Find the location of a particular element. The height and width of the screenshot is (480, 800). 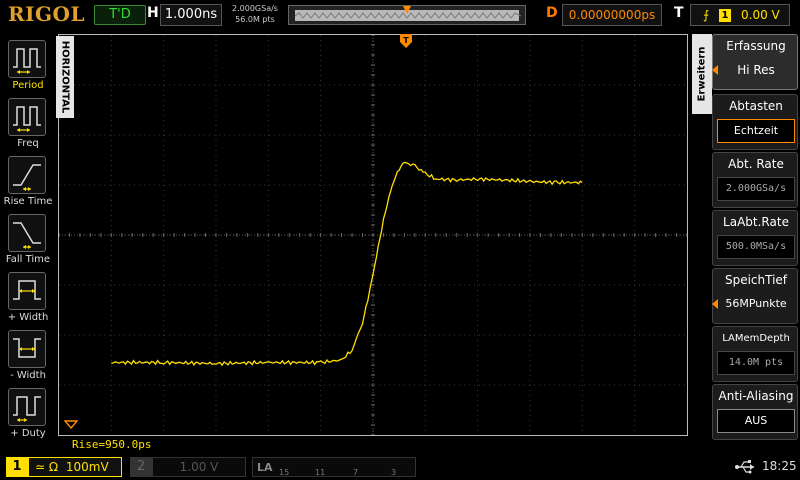

brand-logo: RIGOL is located at coordinates (47, 14).